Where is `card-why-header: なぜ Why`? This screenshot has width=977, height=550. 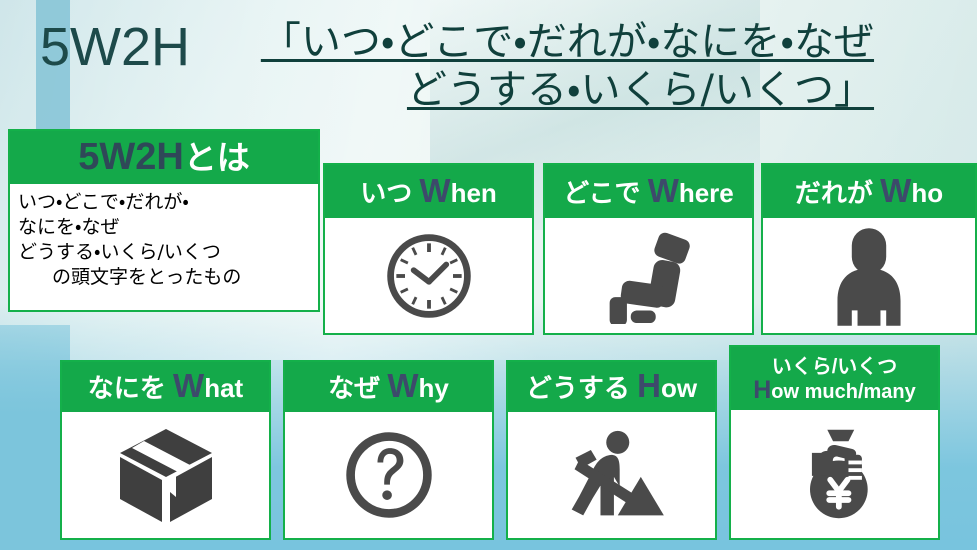 card-why-header: なぜ Why is located at coordinates (388, 387).